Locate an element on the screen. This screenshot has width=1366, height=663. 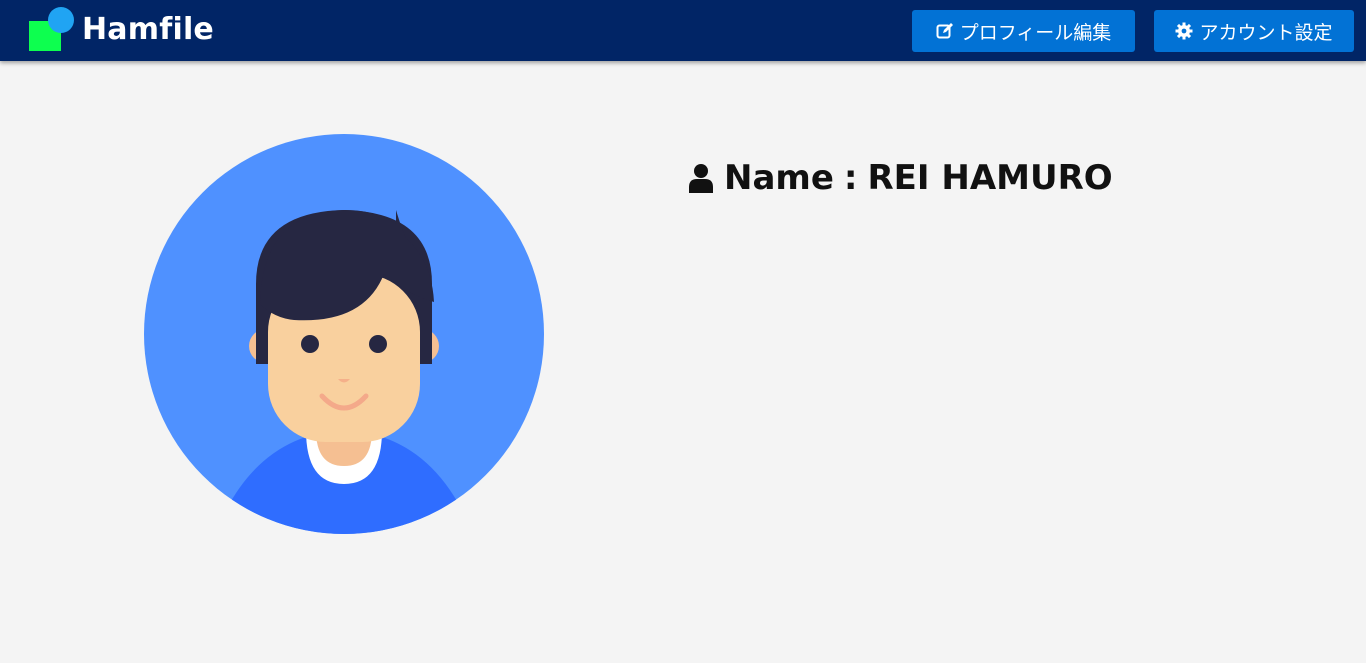
brand: Hamfile is located at coordinates (121, 29).